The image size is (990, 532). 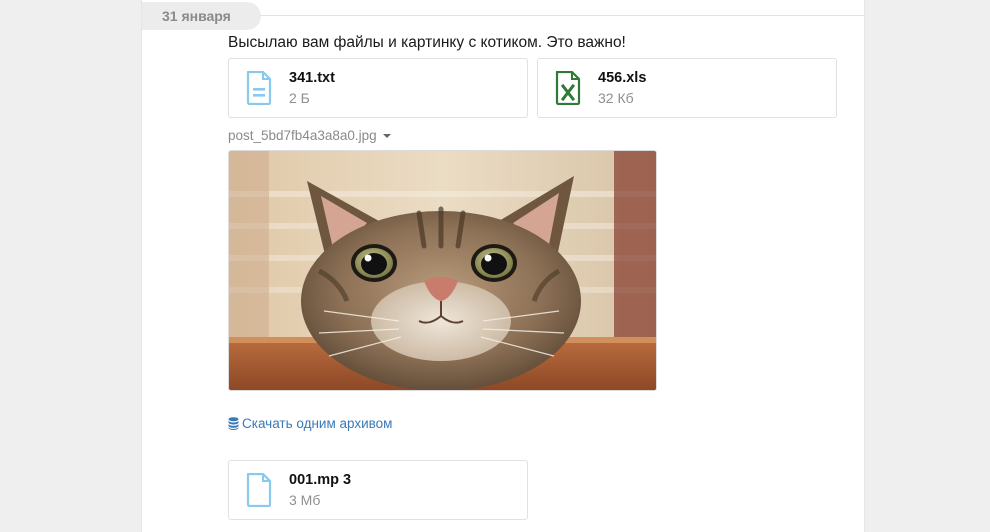 What do you see at coordinates (201, 16) in the screenshot?
I see `date-badge: 31 января` at bounding box center [201, 16].